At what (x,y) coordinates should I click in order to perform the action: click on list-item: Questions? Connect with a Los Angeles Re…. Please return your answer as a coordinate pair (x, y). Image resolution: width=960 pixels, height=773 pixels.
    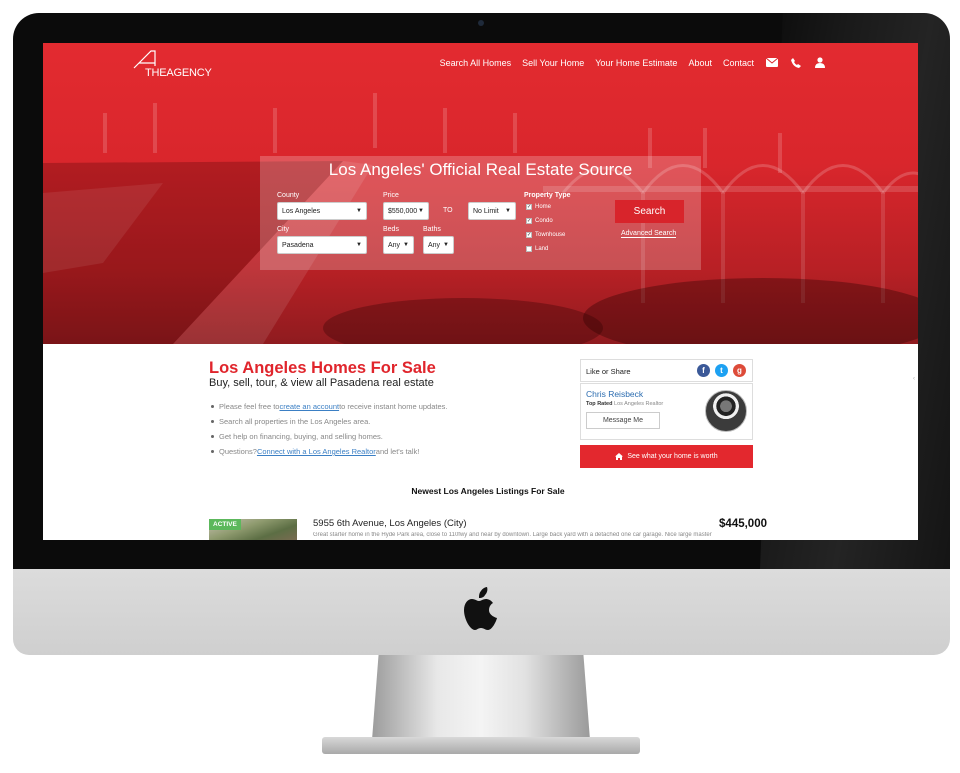
    Looking at the image, I should click on (328, 451).